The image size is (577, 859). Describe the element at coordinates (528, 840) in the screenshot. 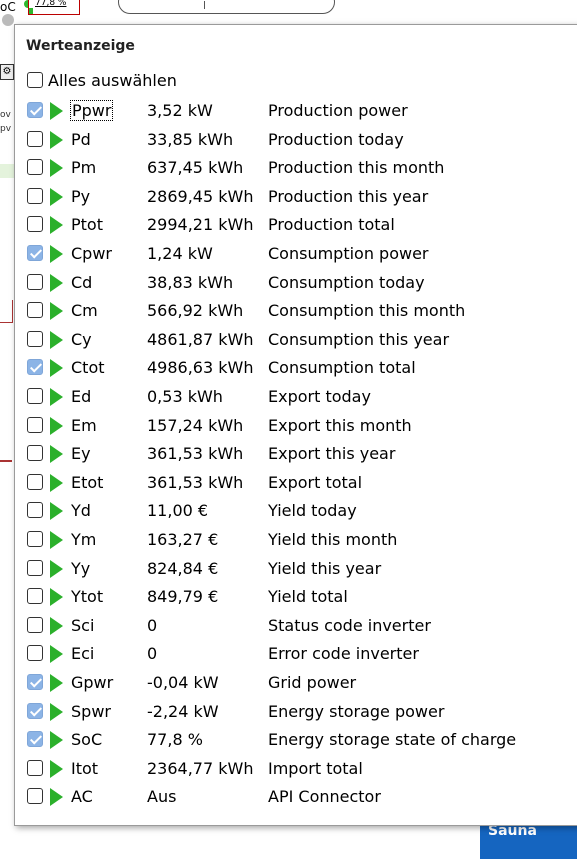

I see `sauna-tile: Sauna` at that location.